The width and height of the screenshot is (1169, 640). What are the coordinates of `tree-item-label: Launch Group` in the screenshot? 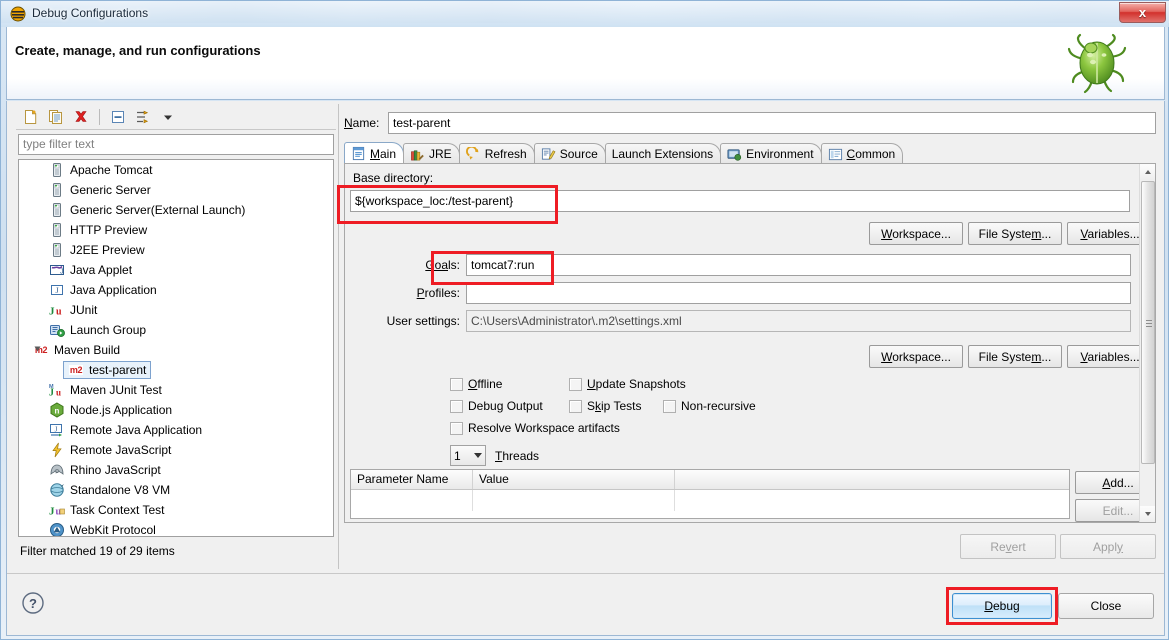 It's located at (108, 330).